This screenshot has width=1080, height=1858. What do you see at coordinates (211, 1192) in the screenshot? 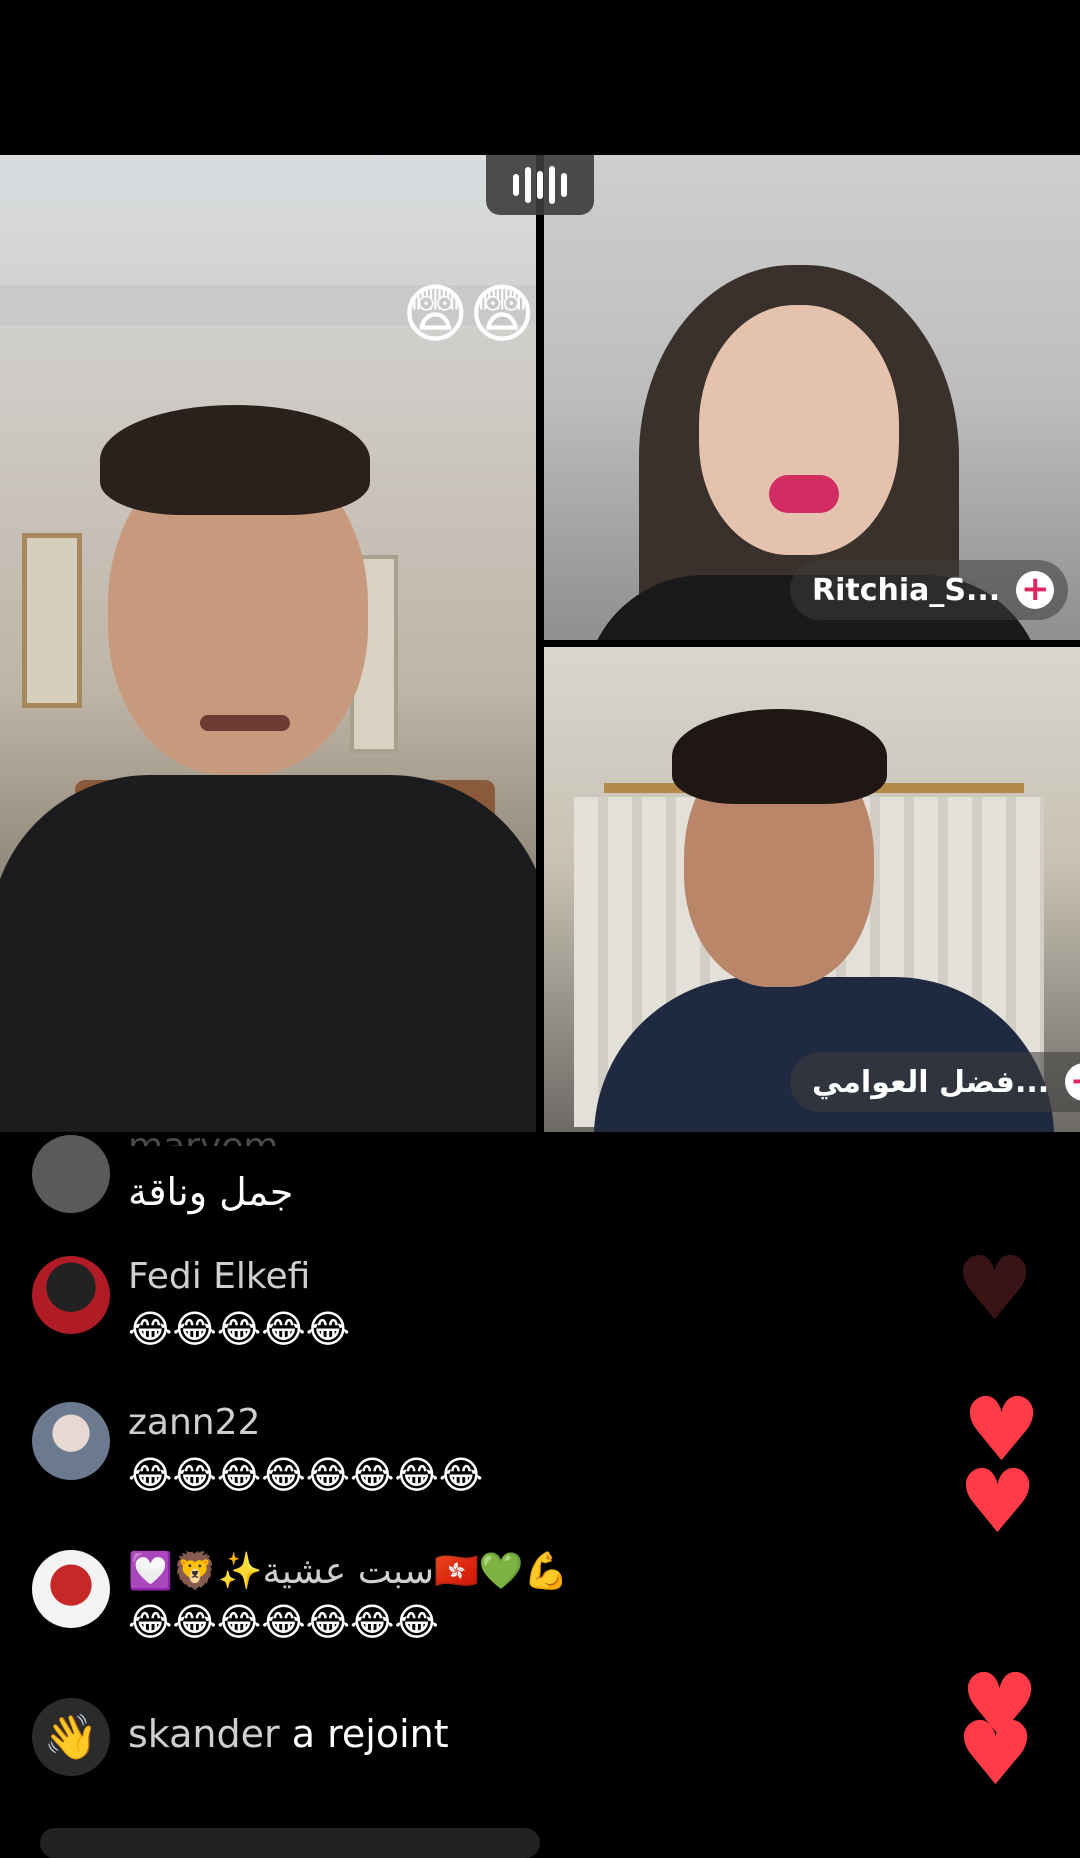
I see `comment-message: جمل وناقة` at bounding box center [211, 1192].